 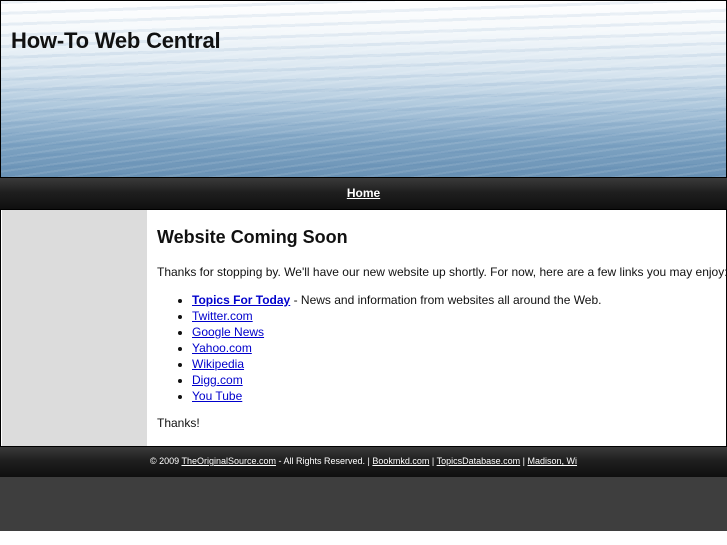 What do you see at coordinates (397, 348) in the screenshot?
I see `list-item: Yahoo.com` at bounding box center [397, 348].